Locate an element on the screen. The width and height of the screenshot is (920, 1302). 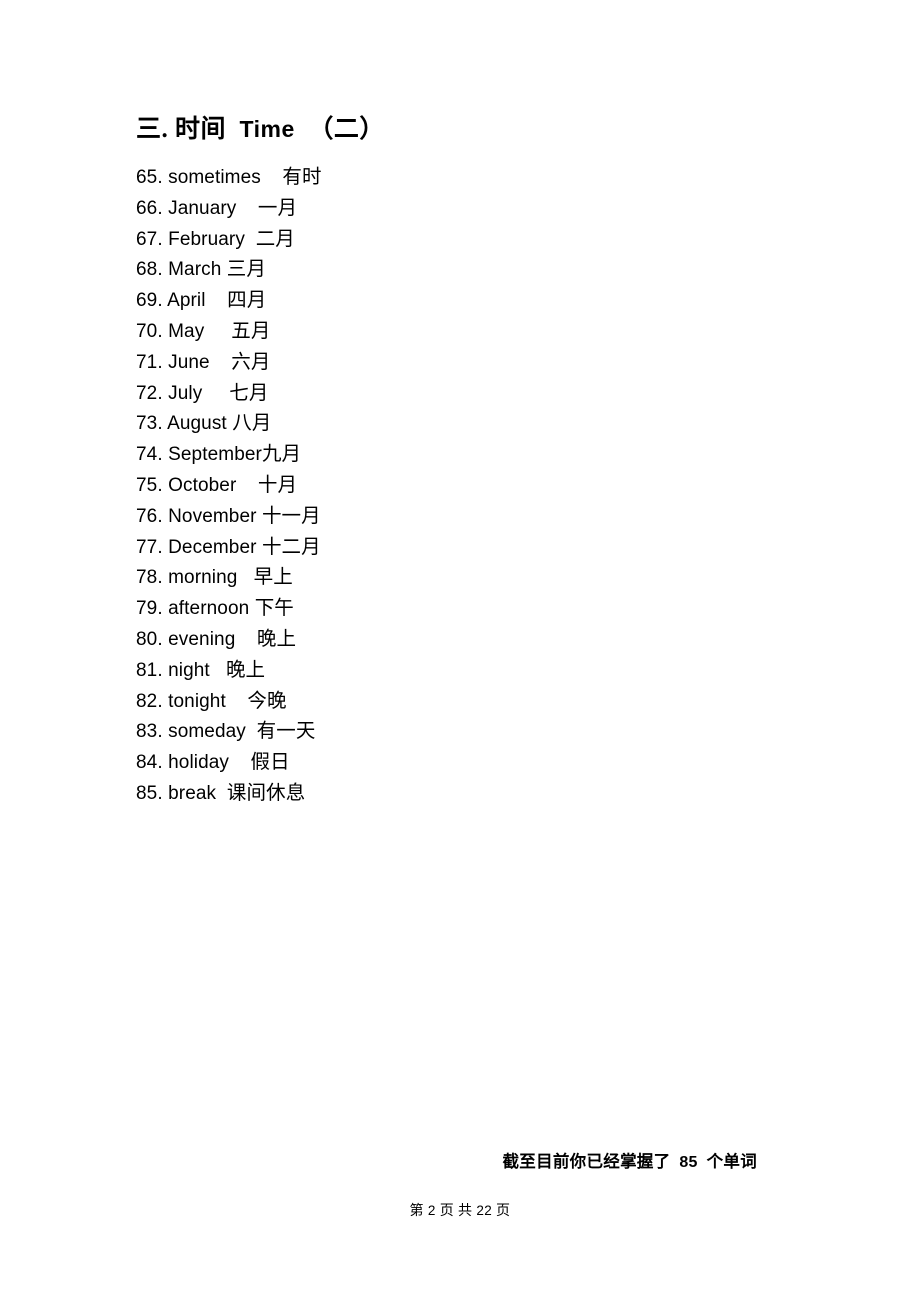
vocab-number: 77. is located at coordinates (149, 547).